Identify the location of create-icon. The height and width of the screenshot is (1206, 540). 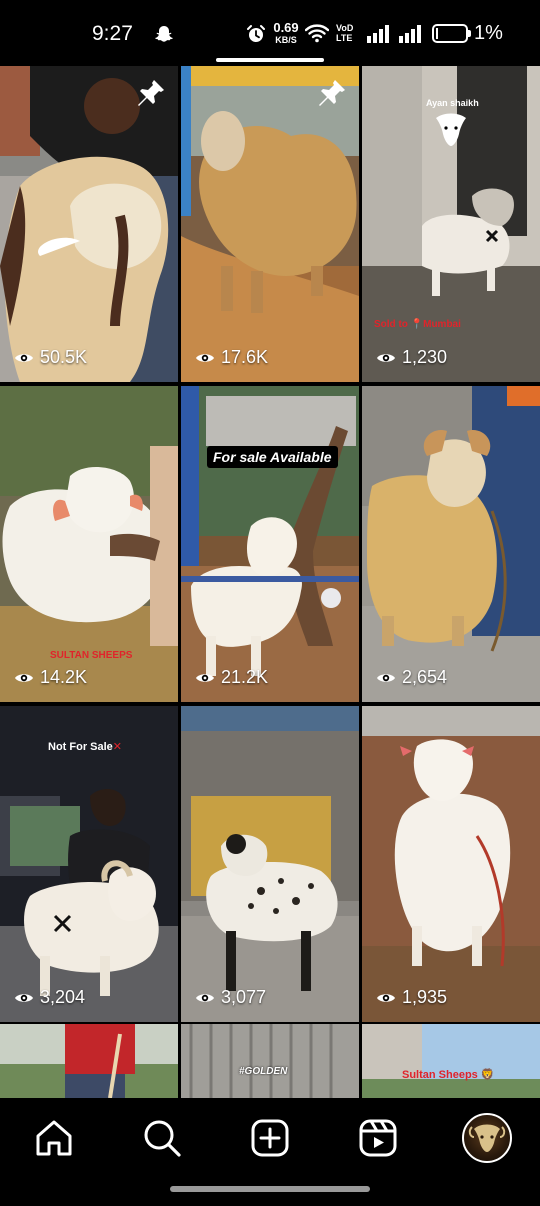
(270, 1138).